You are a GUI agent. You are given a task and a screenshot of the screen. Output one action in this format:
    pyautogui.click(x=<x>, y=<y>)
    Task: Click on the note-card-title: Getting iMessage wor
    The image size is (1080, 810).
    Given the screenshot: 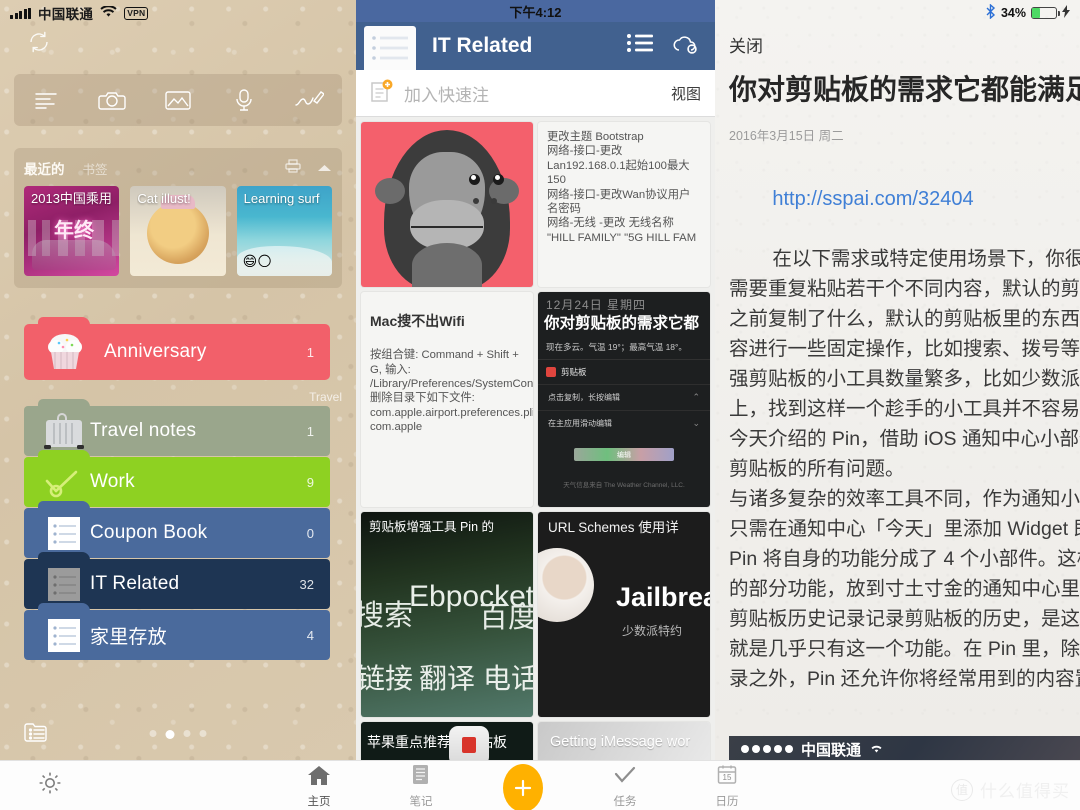 What is the action you would take?
    pyautogui.click(x=620, y=742)
    